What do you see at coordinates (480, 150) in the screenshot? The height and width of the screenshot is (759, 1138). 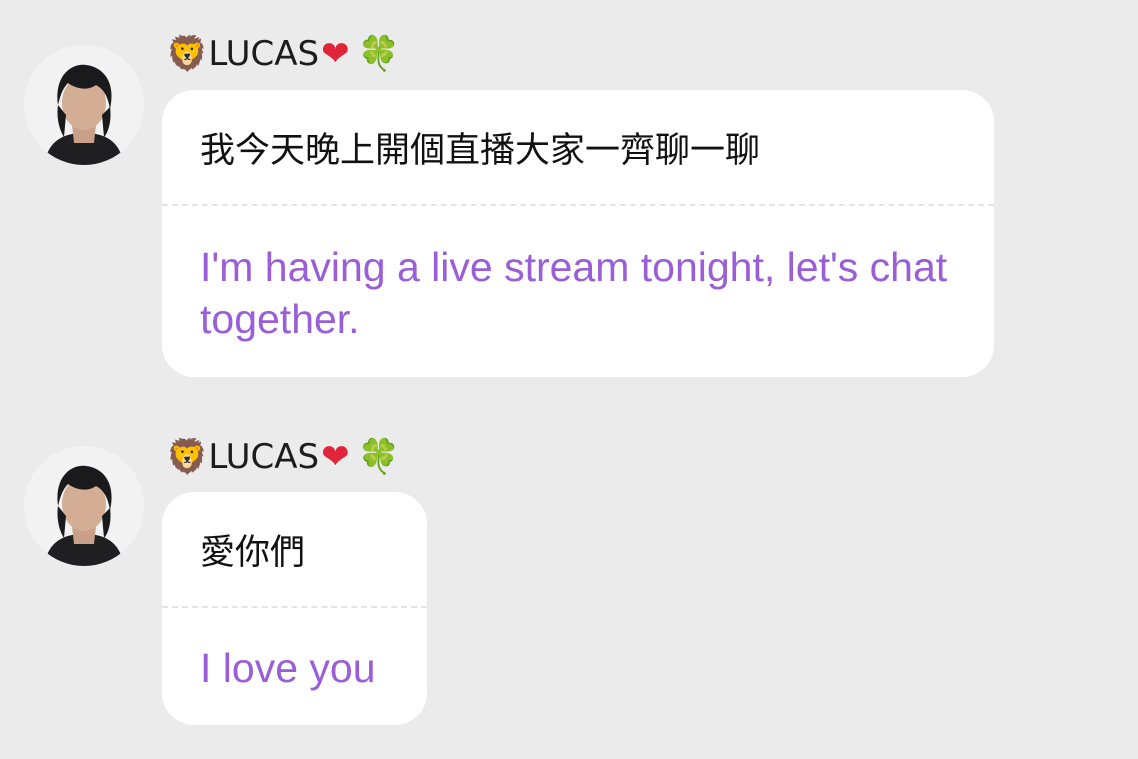 I see `original-text: 我今天晚上開個直播大家一齊聊一聊` at bounding box center [480, 150].